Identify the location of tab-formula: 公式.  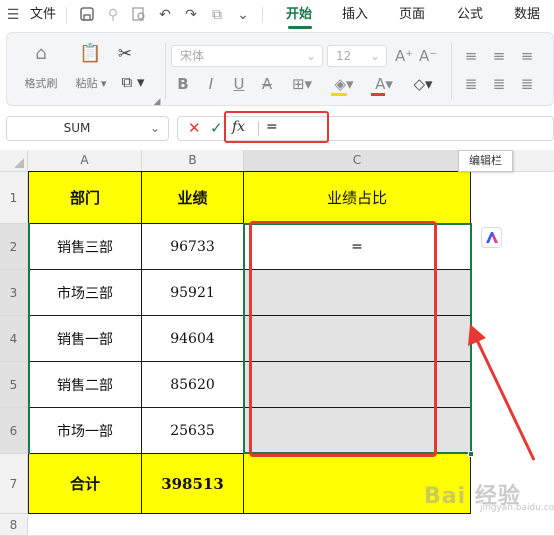
(470, 15).